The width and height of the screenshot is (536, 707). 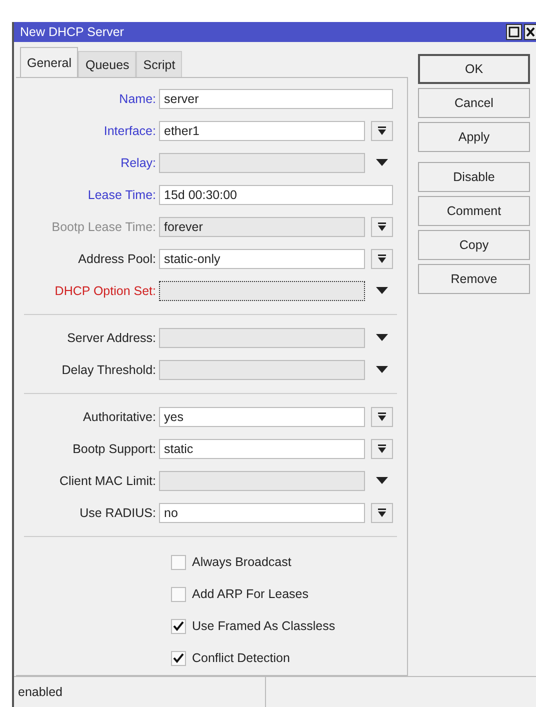 What do you see at coordinates (49, 62) in the screenshot?
I see `tab: General` at bounding box center [49, 62].